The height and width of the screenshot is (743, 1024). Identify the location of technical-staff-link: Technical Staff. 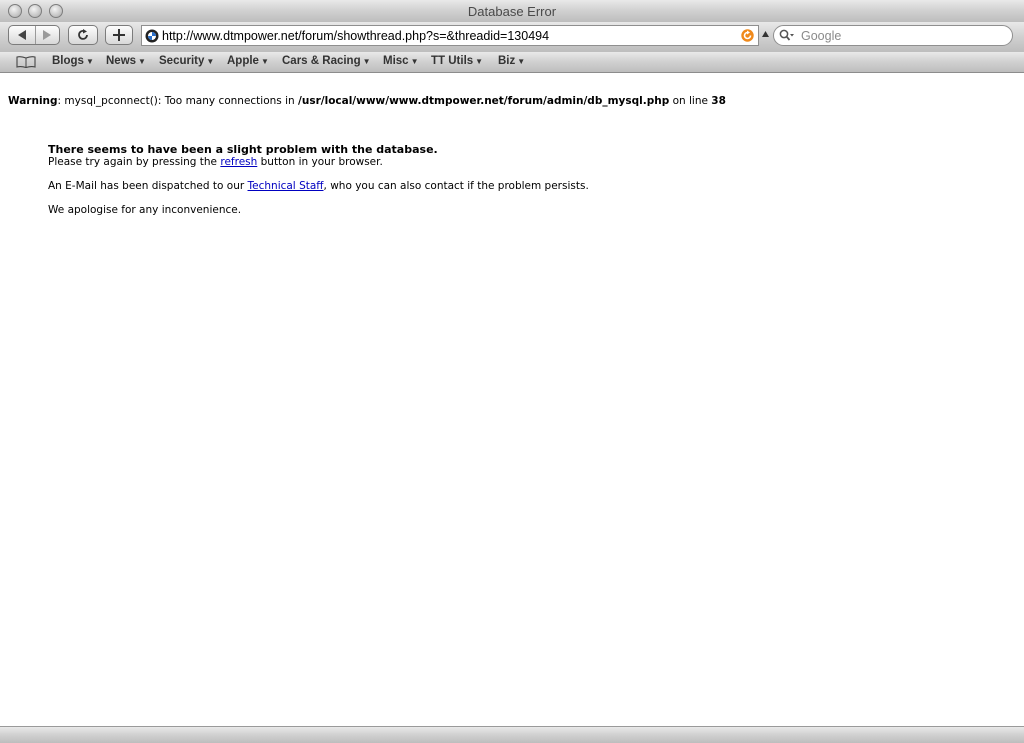
(286, 186).